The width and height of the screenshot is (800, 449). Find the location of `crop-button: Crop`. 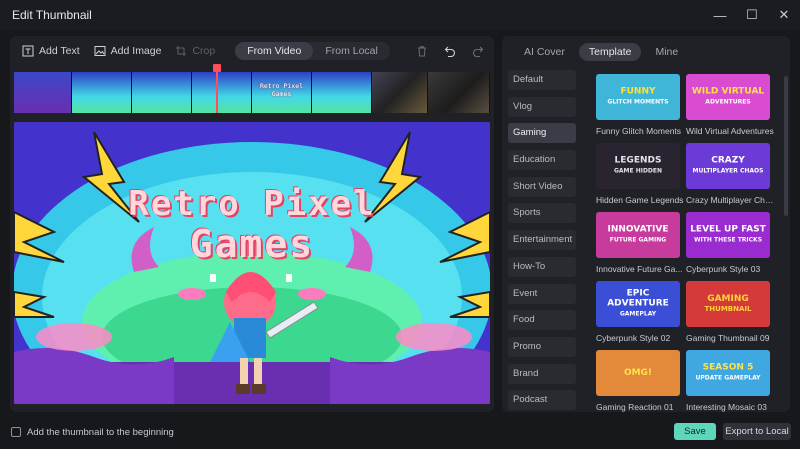

crop-button: Crop is located at coordinates (195, 51).